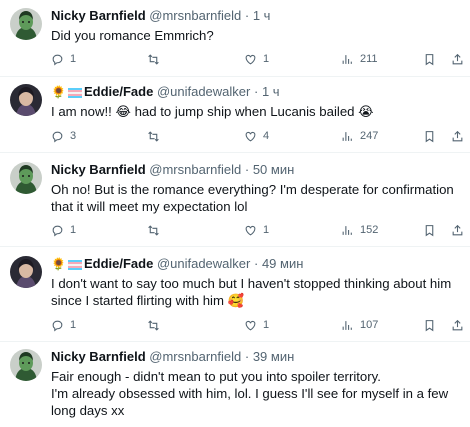 The width and height of the screenshot is (470, 427). I want to click on timestamp: 50 мин, so click(273, 169).